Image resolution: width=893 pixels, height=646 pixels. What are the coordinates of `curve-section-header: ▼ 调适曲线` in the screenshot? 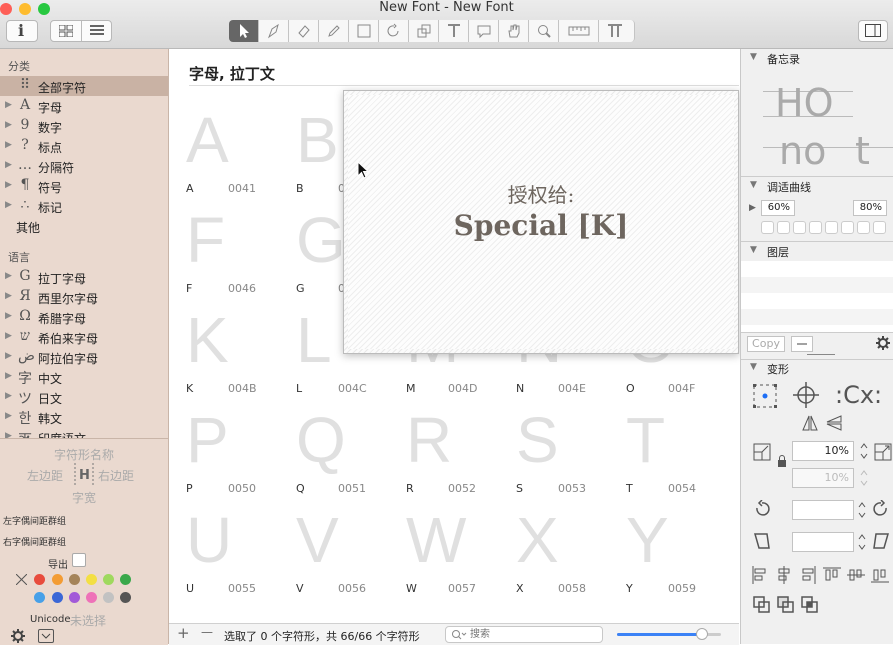 It's located at (817, 186).